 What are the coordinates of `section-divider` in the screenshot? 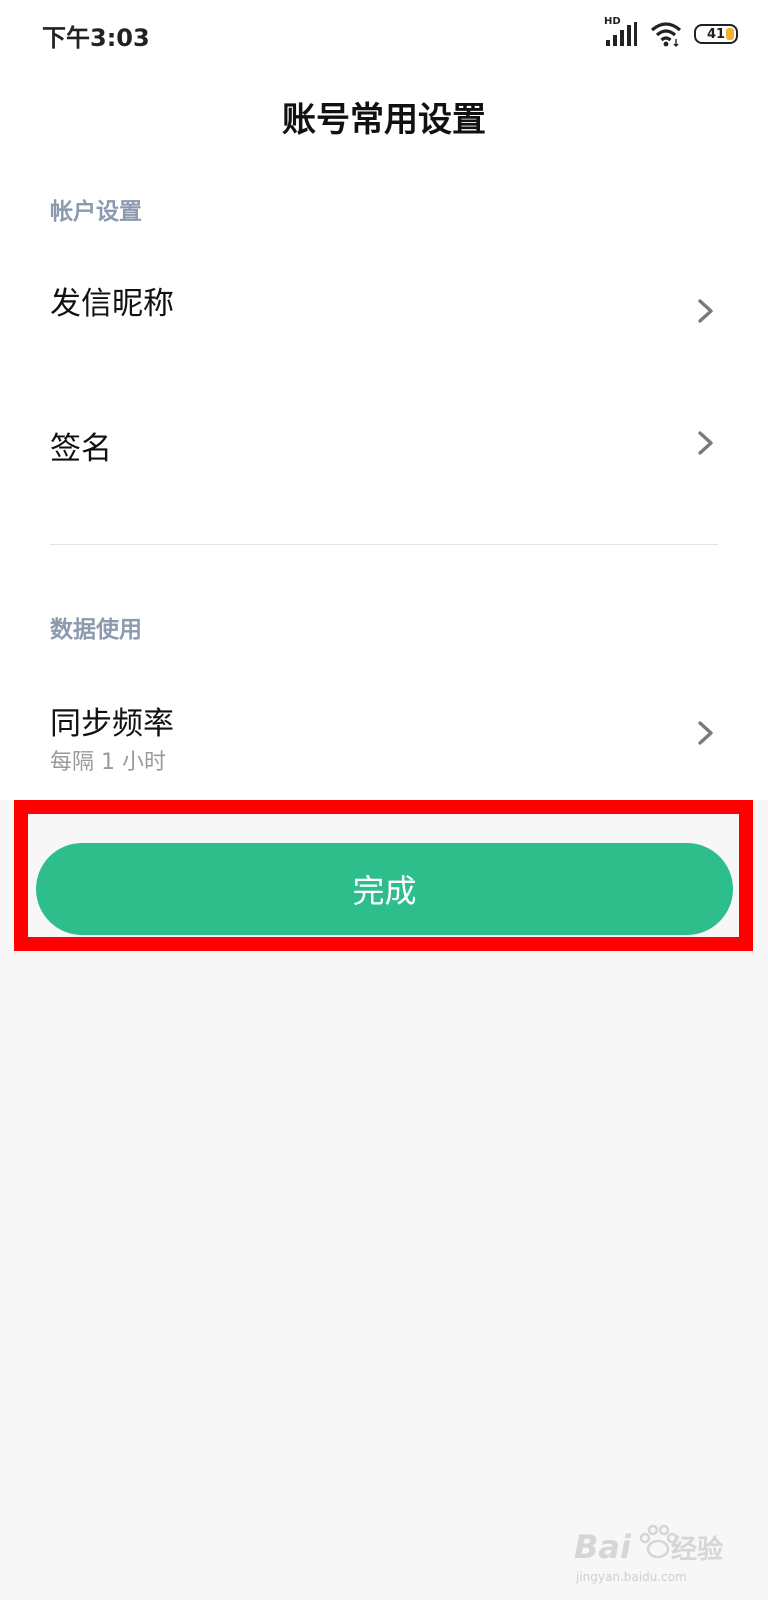 It's located at (384, 544).